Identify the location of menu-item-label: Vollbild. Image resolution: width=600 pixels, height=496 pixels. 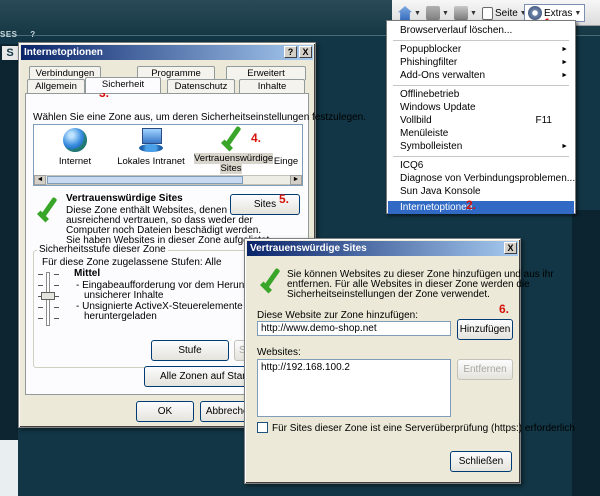
(416, 120).